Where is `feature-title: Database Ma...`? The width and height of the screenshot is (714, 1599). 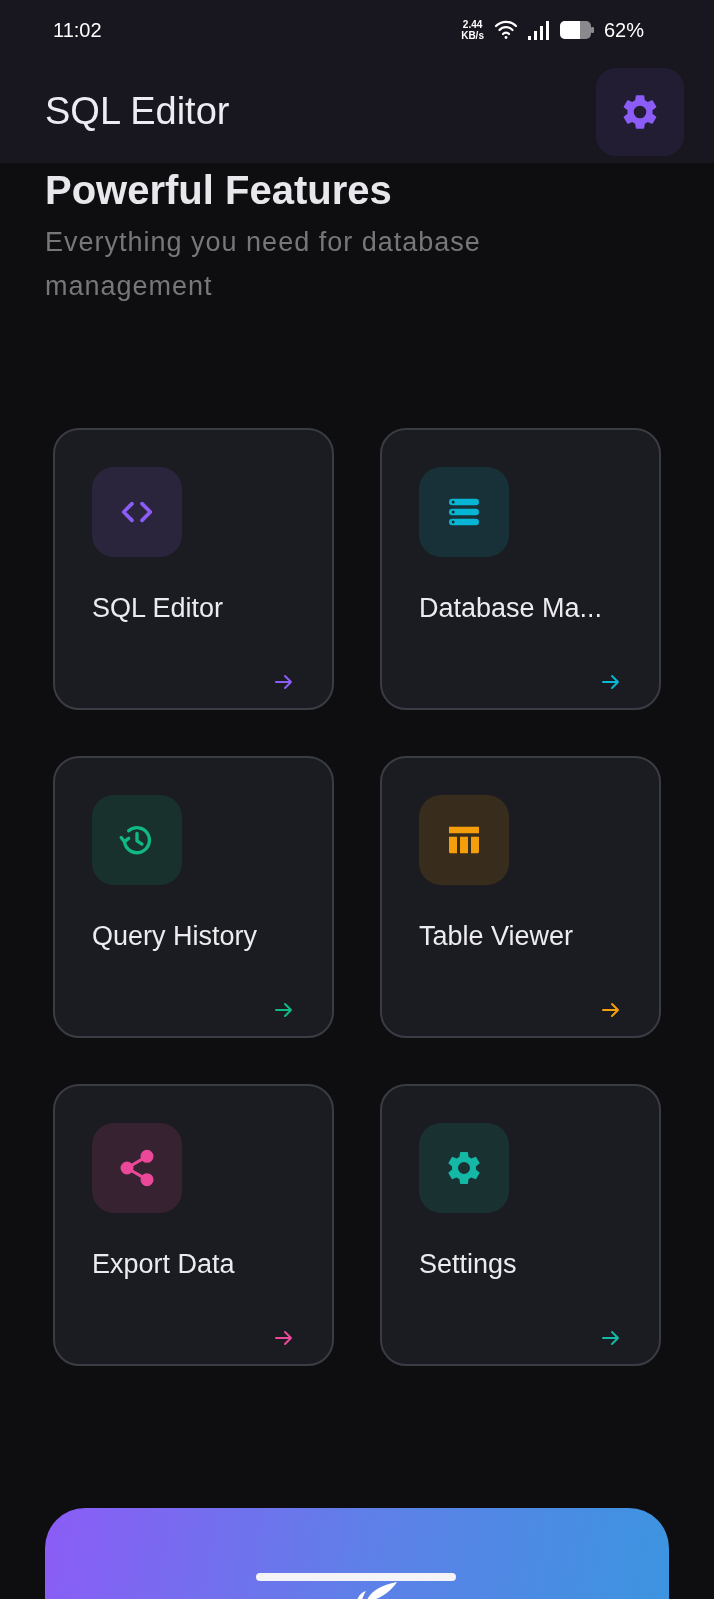
feature-title: Database Ma... is located at coordinates (511, 608).